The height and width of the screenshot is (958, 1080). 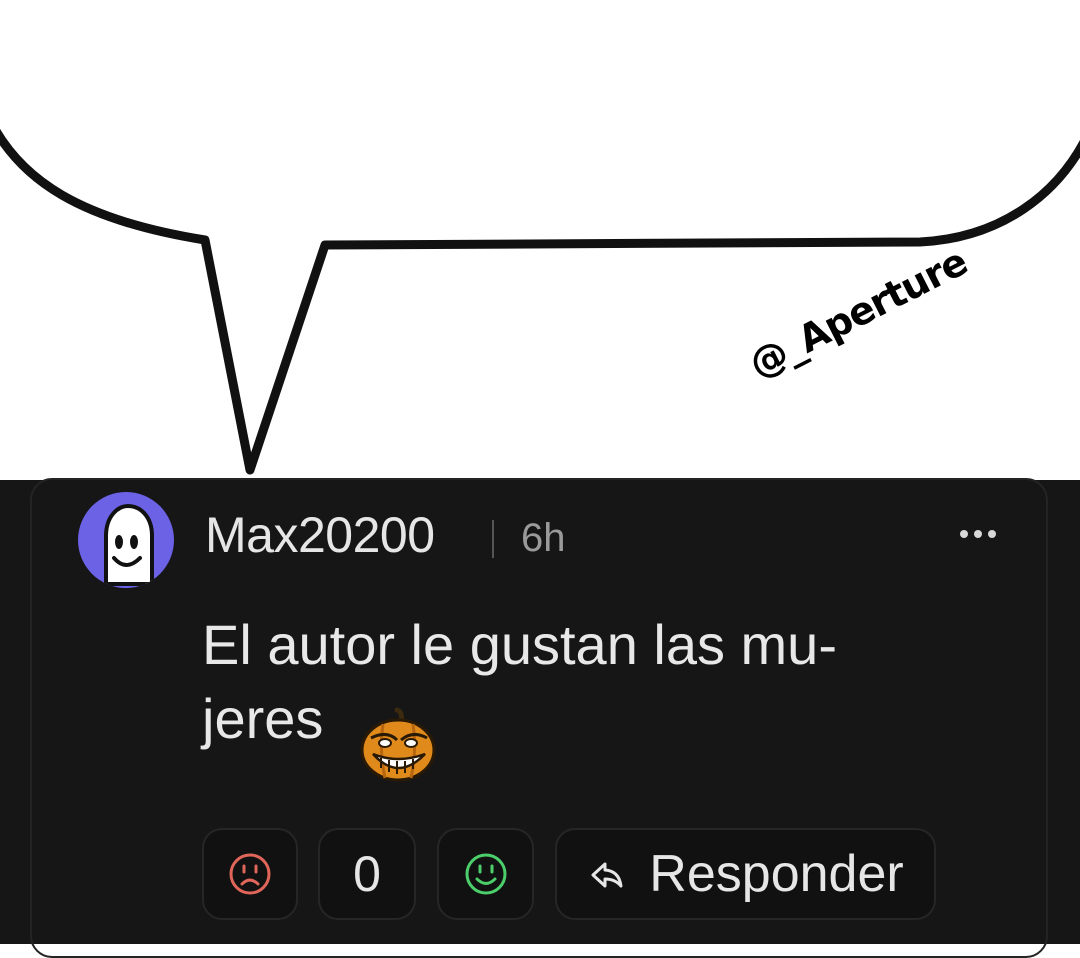 I want to click on comment-body: El autor le gustan las mu- jeres, so click(x=582, y=682).